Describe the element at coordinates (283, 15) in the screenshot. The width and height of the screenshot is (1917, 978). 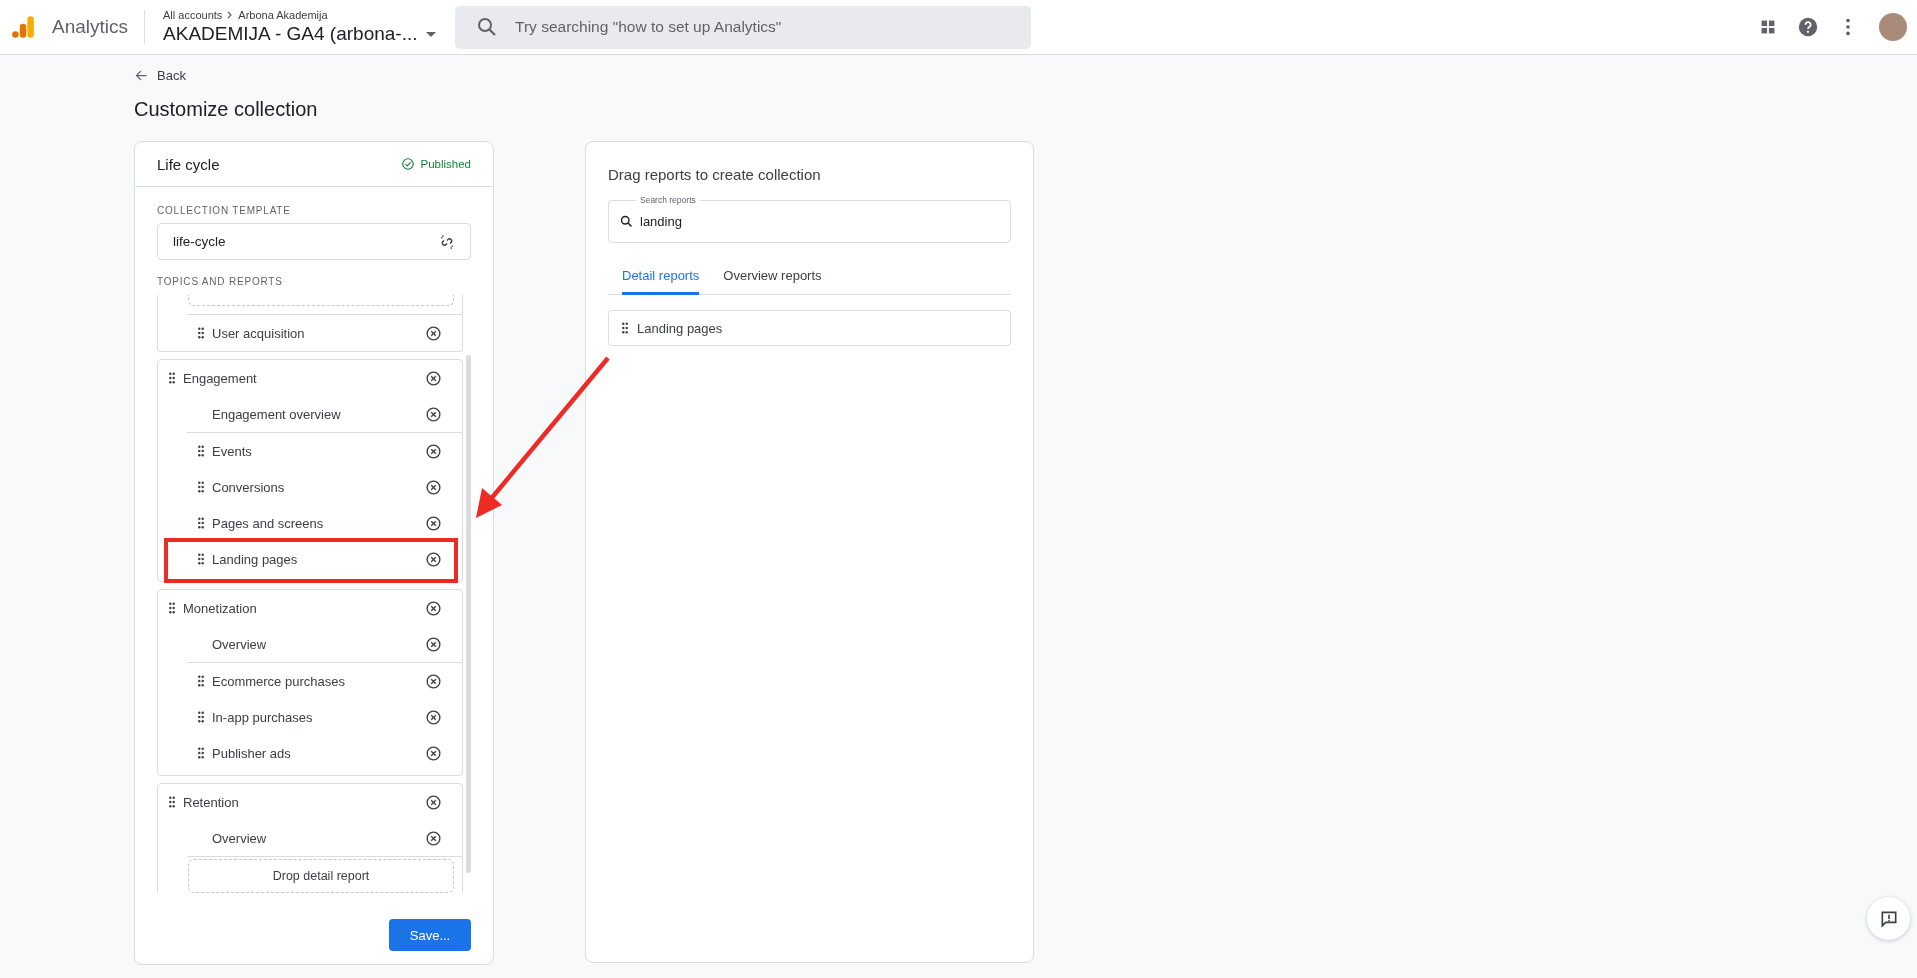
I see `breadcrumb-item: Arbona Akademija` at that location.